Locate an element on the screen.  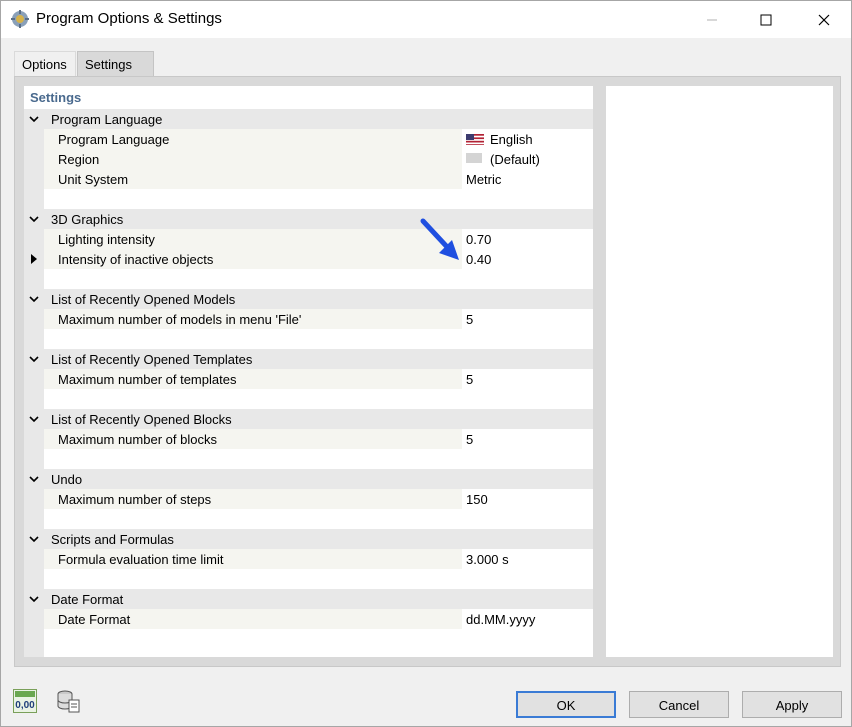
property-row-intensity-inactive-objects: Intensity of inactive objects 0.40 is located at coordinates (308, 259).